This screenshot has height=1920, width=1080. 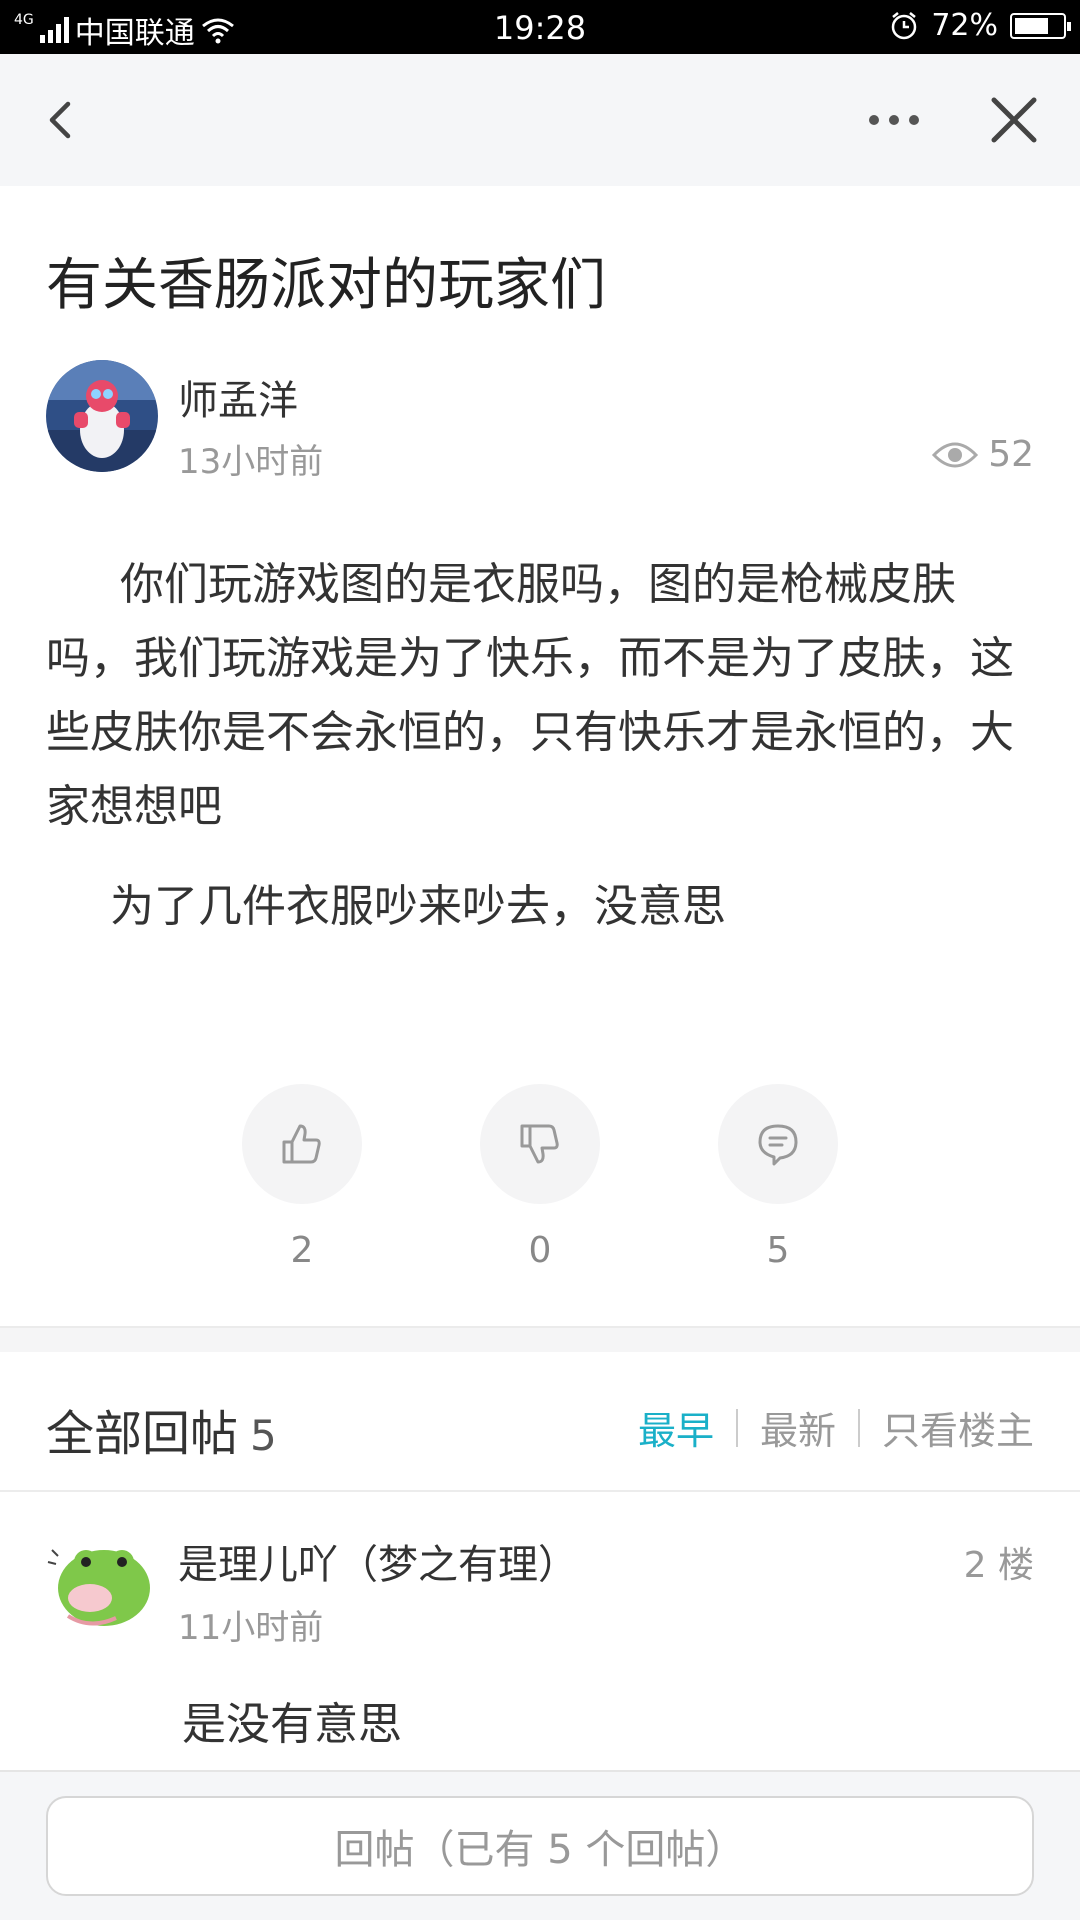 I want to click on status-bar: 4G 中国联通 19:28 72%, so click(x=540, y=27).